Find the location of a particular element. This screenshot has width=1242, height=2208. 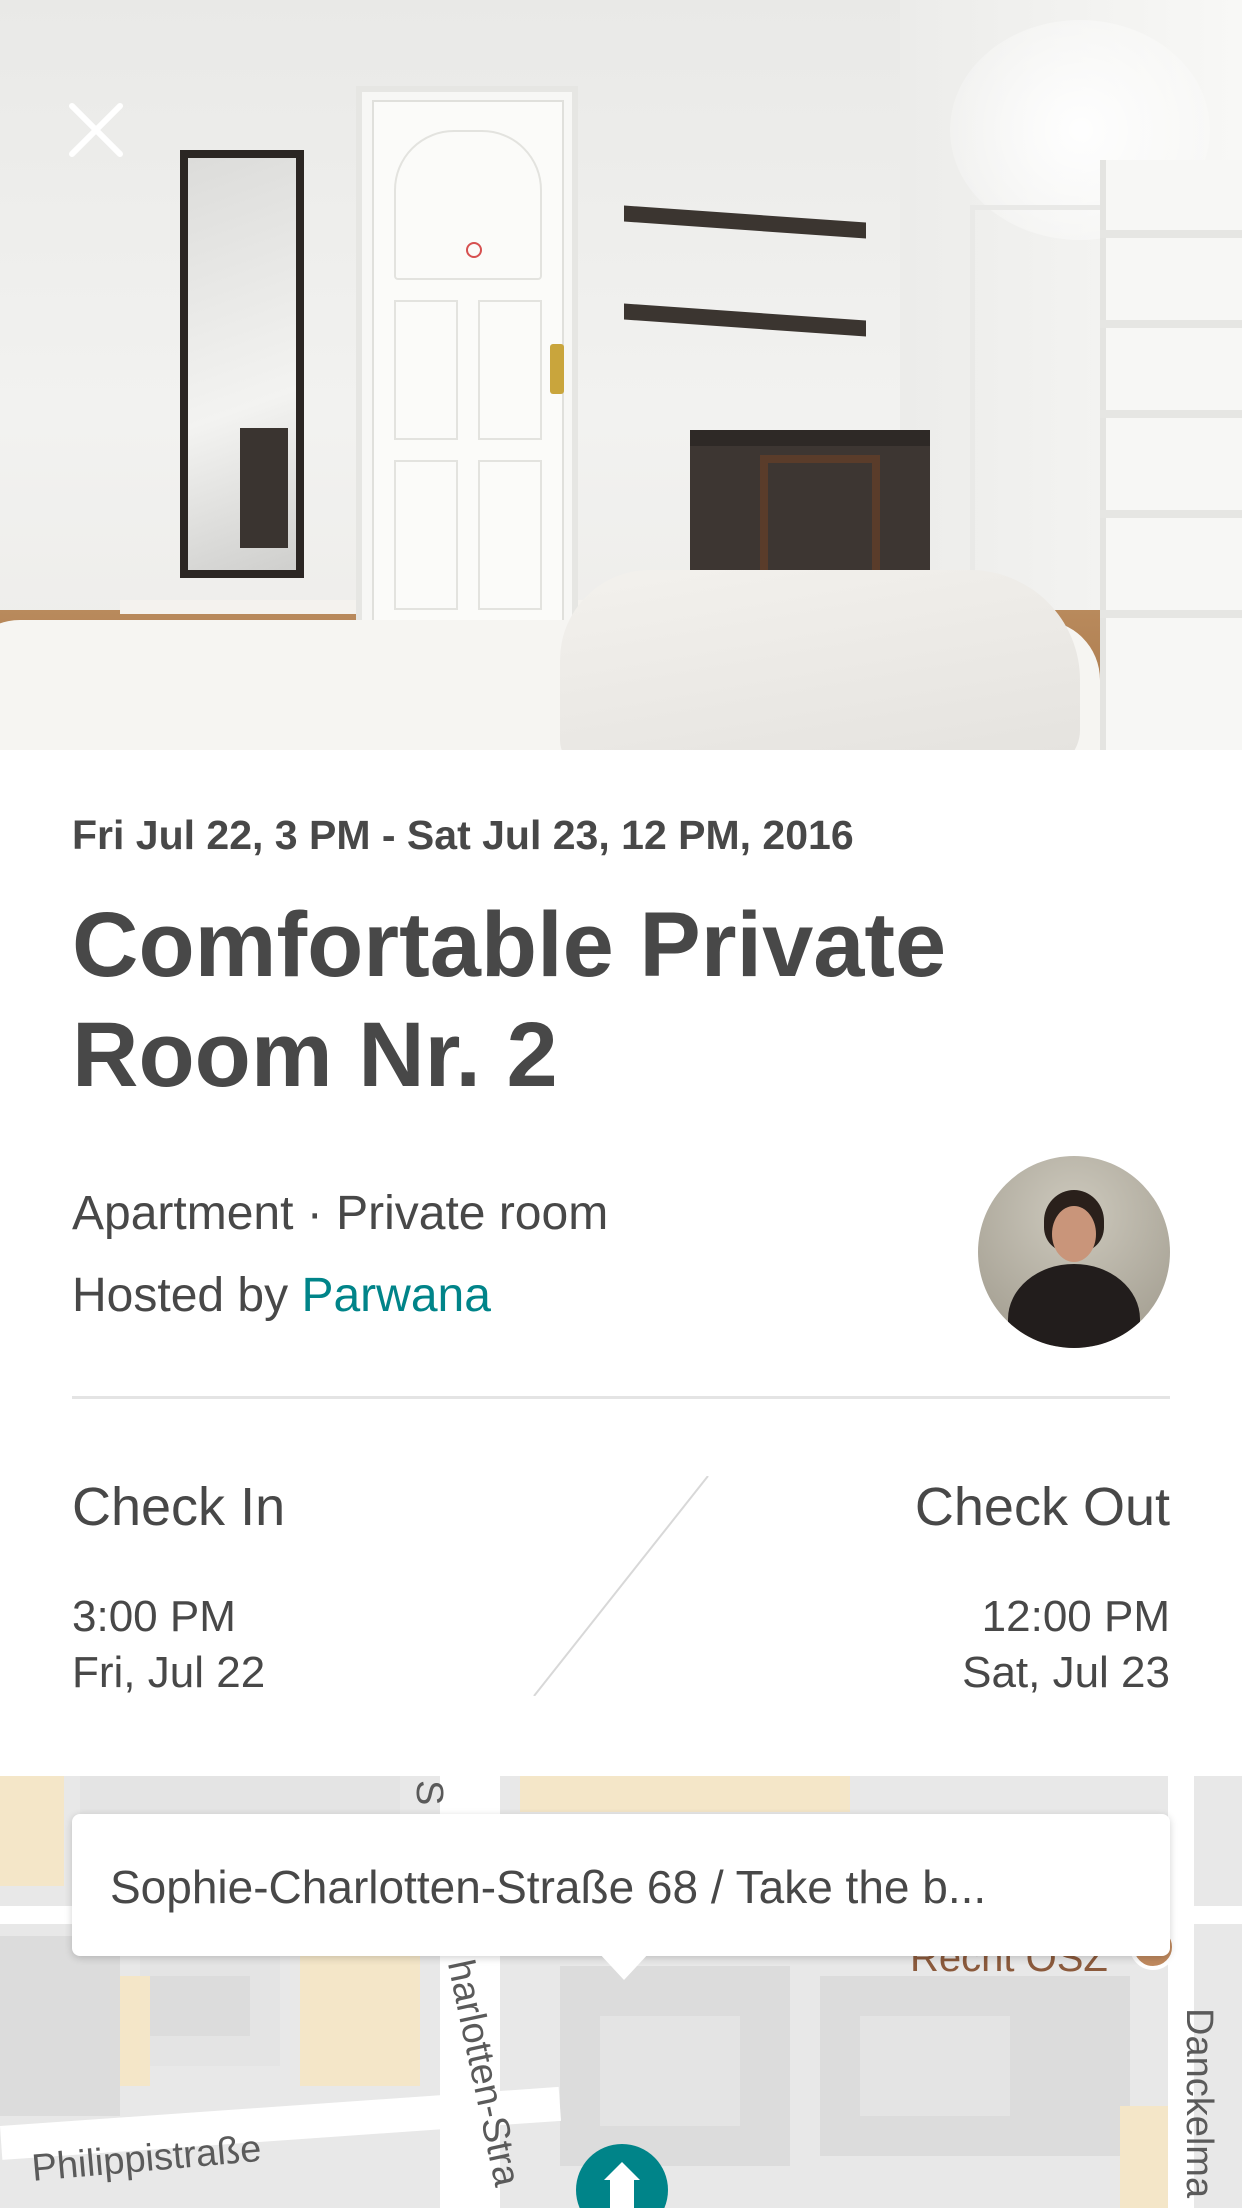

section-divider is located at coordinates (621, 1397).